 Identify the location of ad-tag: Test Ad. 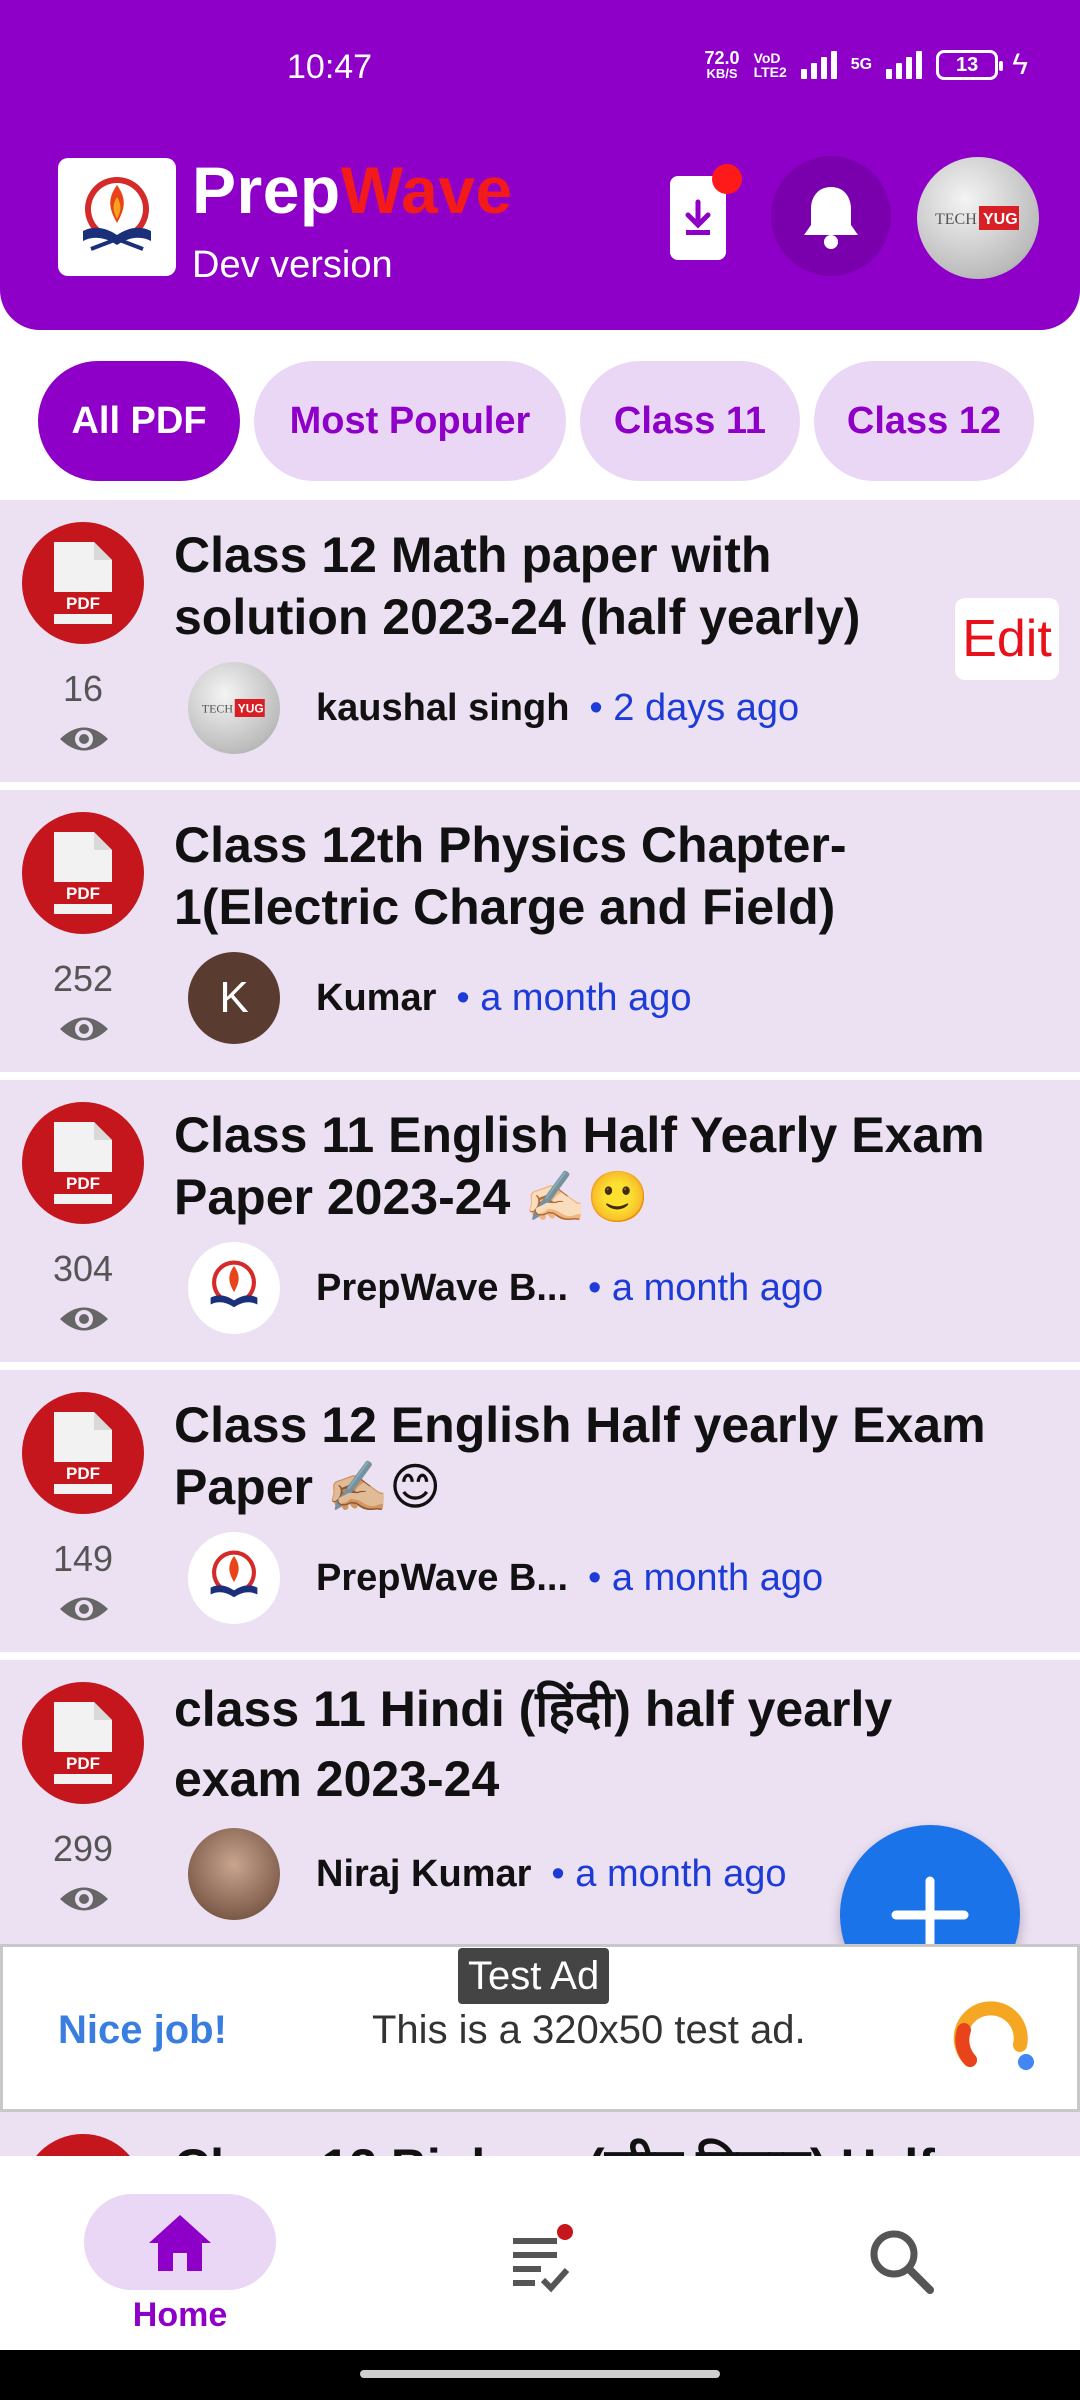
(534, 1976).